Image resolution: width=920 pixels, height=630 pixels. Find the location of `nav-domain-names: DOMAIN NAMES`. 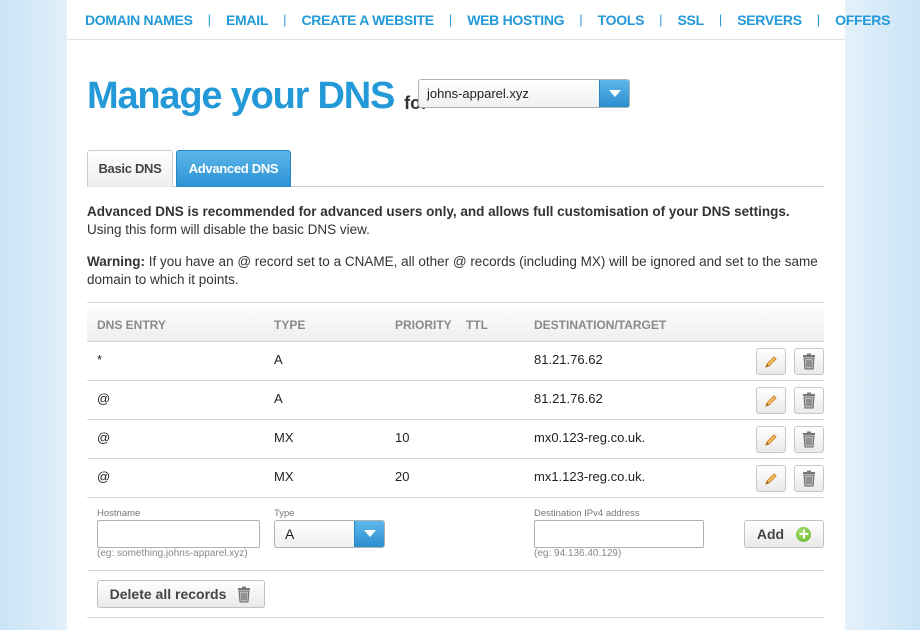

nav-domain-names: DOMAIN NAMES is located at coordinates (139, 20).